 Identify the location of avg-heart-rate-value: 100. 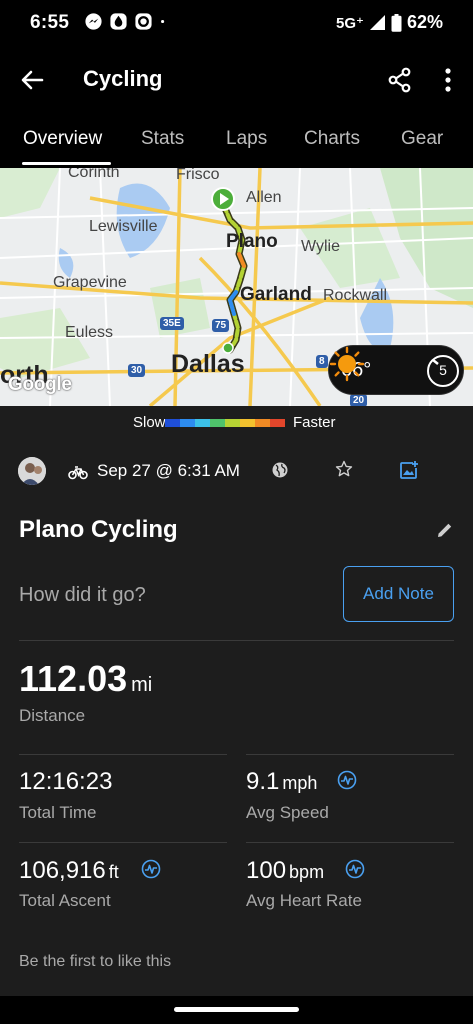
(266, 870).